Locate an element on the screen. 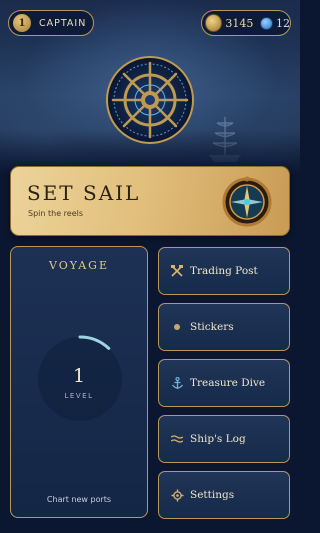 The width and height of the screenshot is (320, 533). settings-button: Settings is located at coordinates (224, 495).